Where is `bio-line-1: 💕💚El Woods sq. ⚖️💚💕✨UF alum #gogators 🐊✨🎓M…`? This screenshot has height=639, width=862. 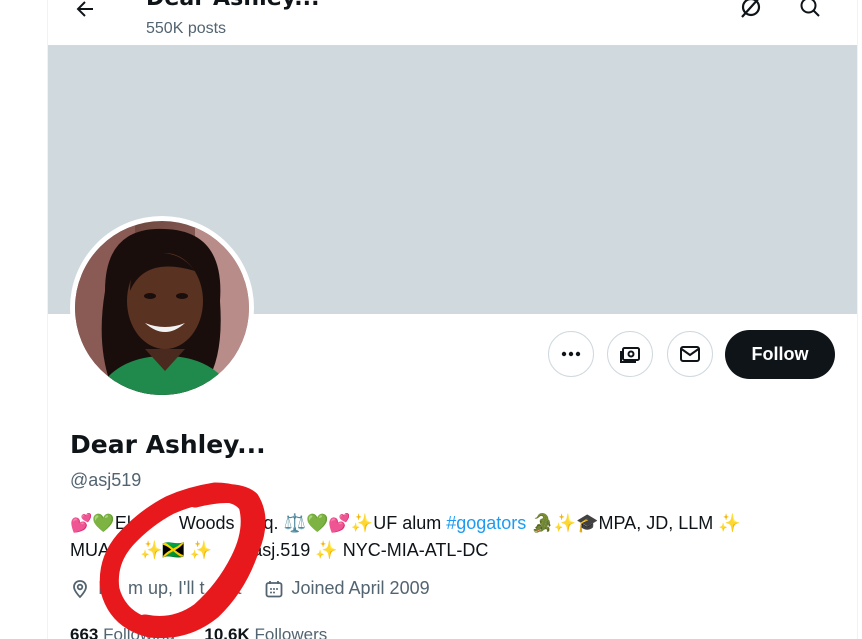 bio-line-1: 💕💚El Woods sq. ⚖️💚💕✨UF alum #gogators 🐊✨🎓M… is located at coordinates (405, 523).